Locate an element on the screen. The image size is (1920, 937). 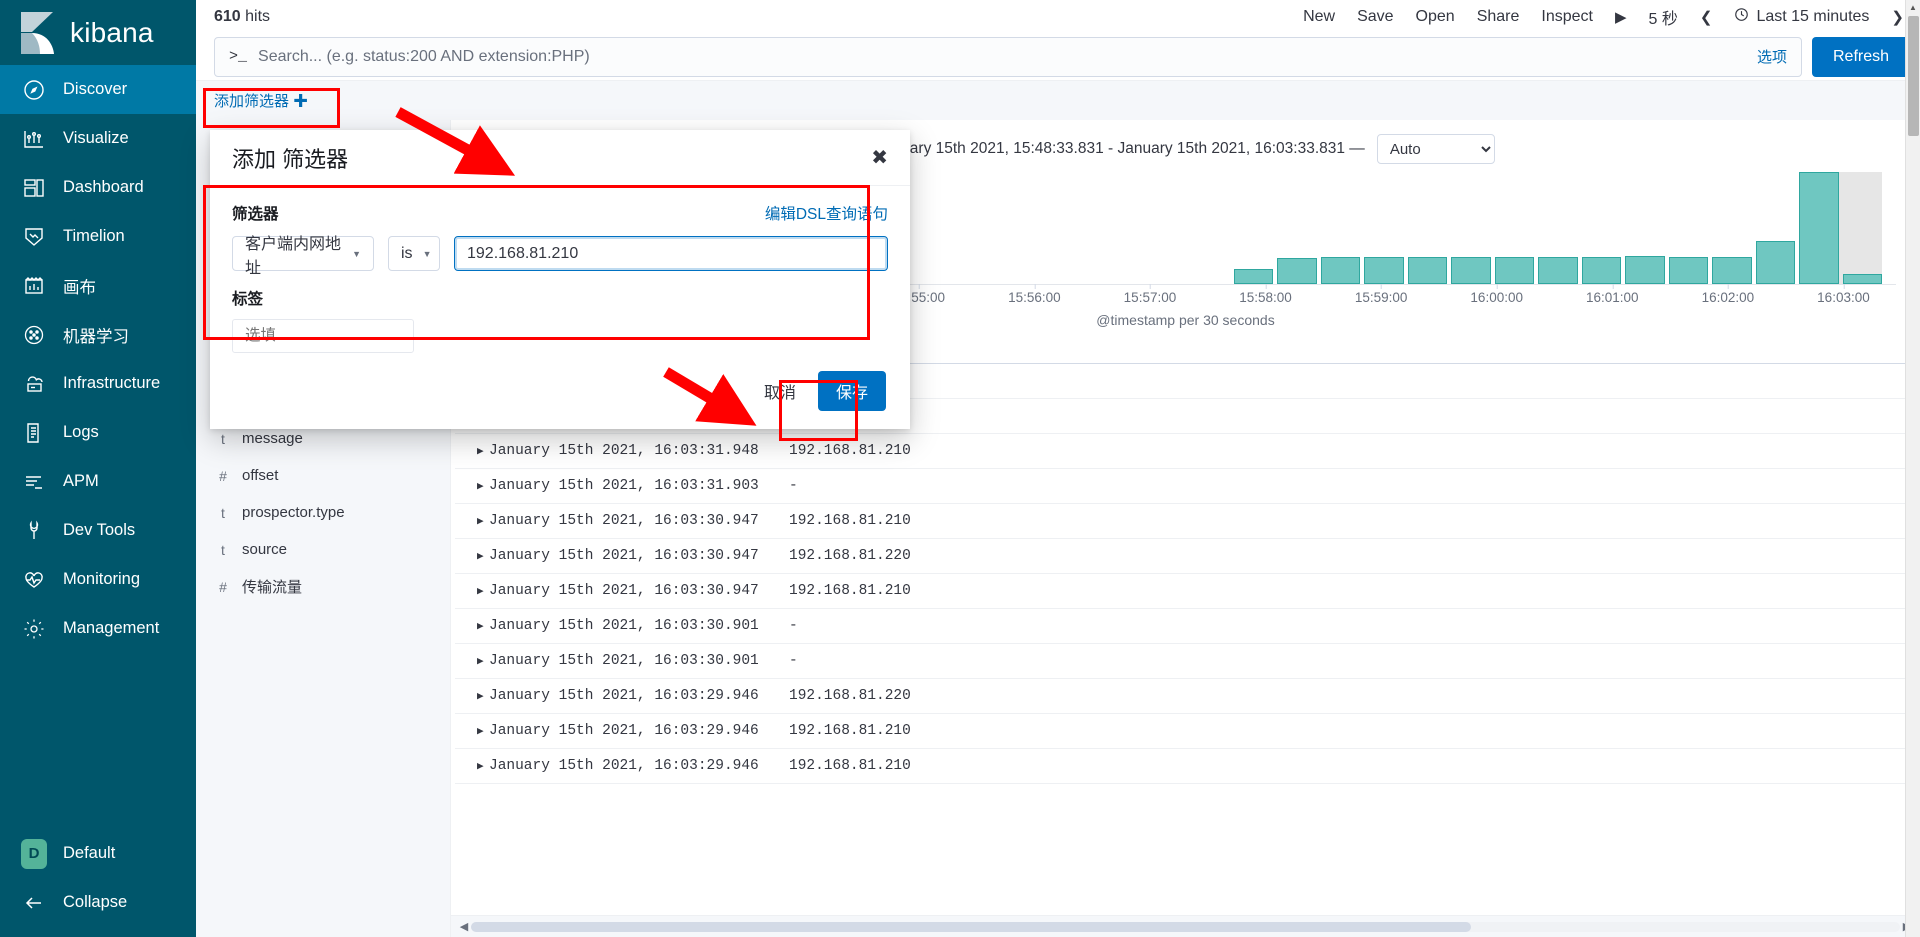
sidebar-item-timelion: Timelion is located at coordinates (98, 236).